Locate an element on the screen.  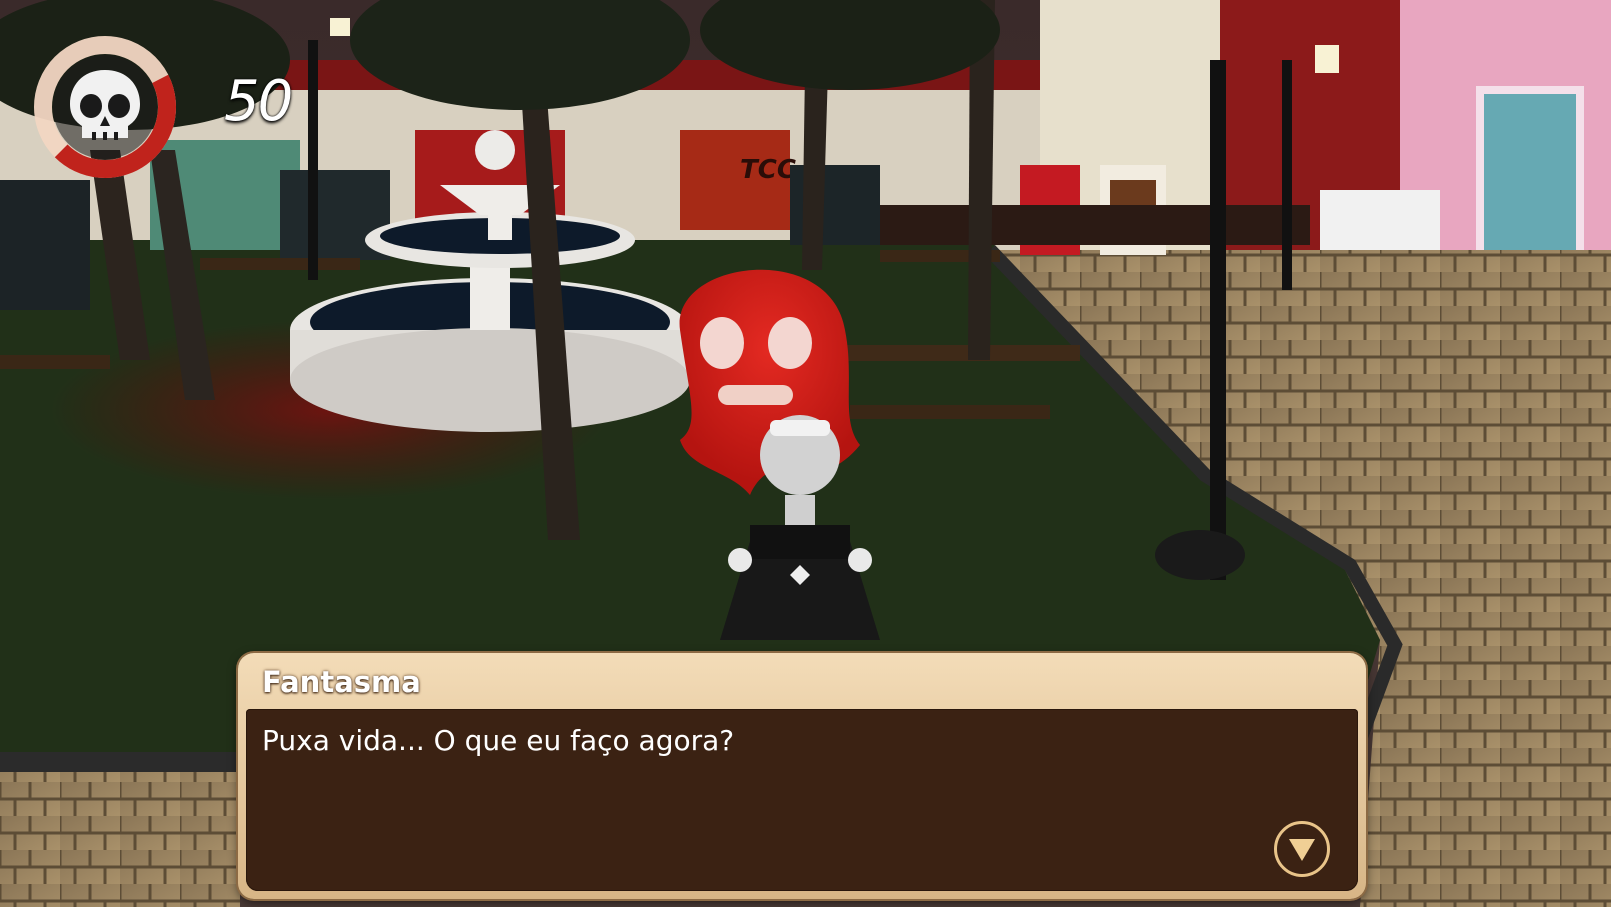
tcc-sign-text: TCC is located at coordinates (768, 170).